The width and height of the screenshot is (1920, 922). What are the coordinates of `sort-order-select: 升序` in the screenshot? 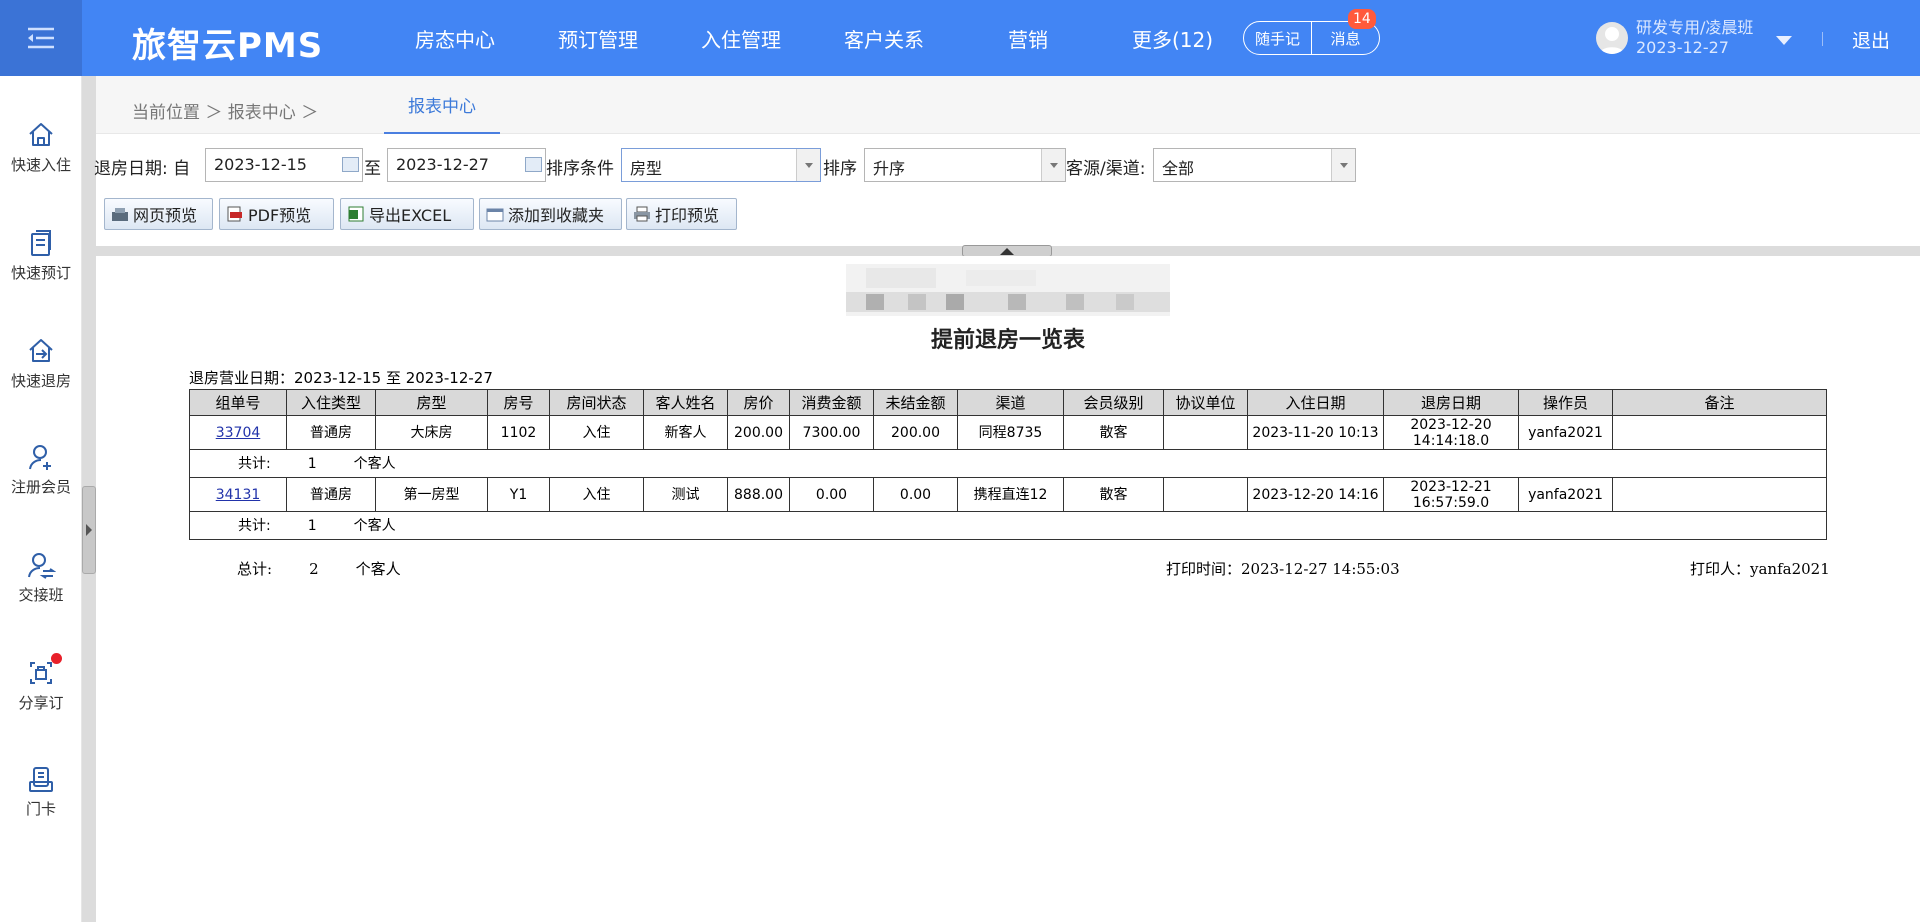 It's located at (965, 165).